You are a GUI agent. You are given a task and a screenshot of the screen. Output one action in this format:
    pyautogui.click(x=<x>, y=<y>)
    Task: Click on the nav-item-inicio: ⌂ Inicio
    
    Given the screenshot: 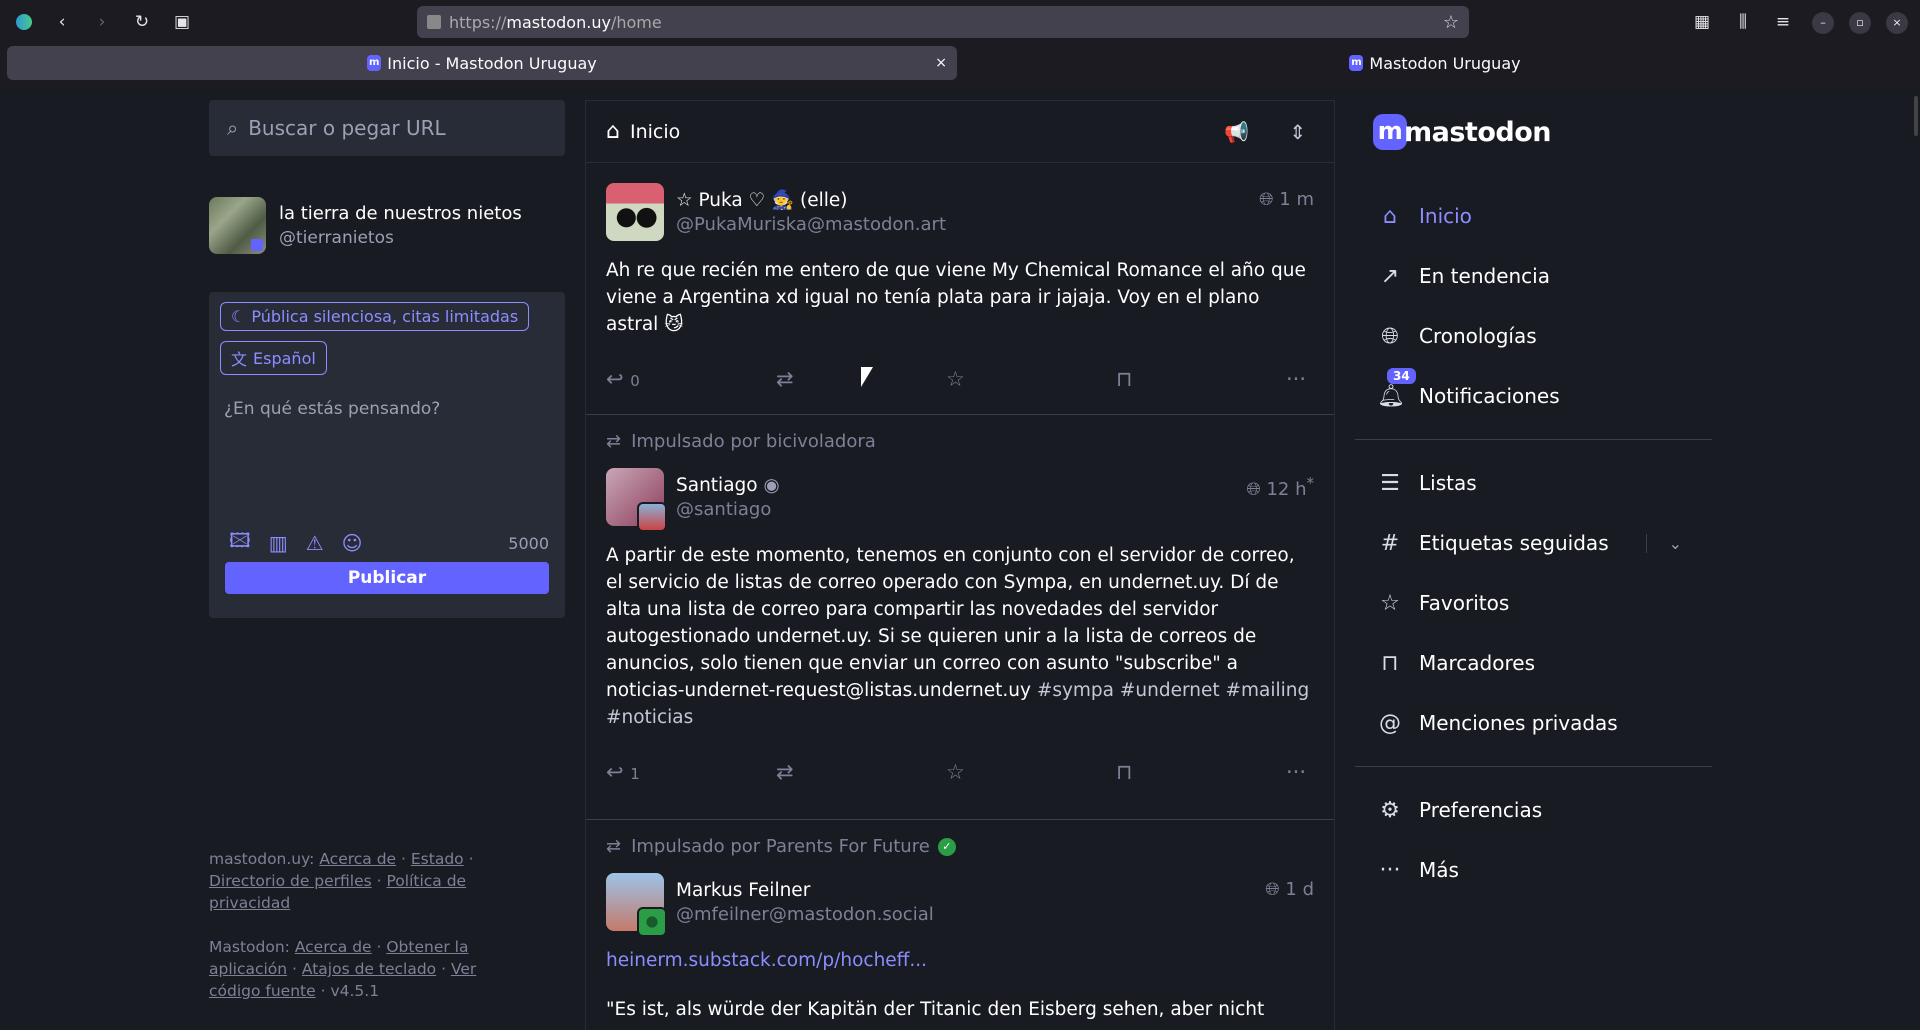 What is the action you would take?
    pyautogui.click(x=1533, y=216)
    